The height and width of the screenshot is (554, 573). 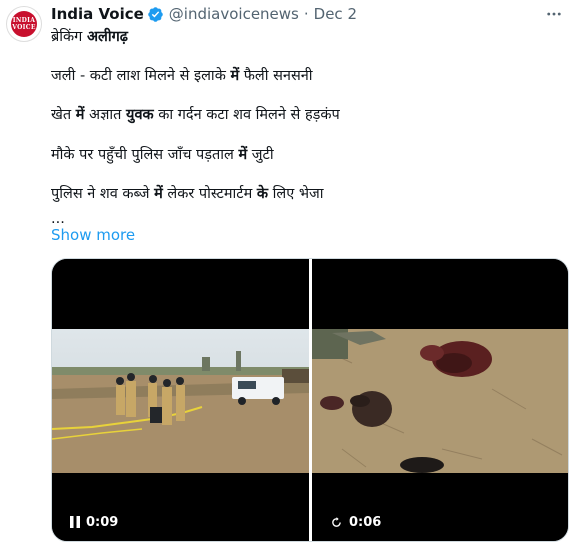 What do you see at coordinates (260, 155) in the screenshot?
I see `line-text: जुटी` at bounding box center [260, 155].